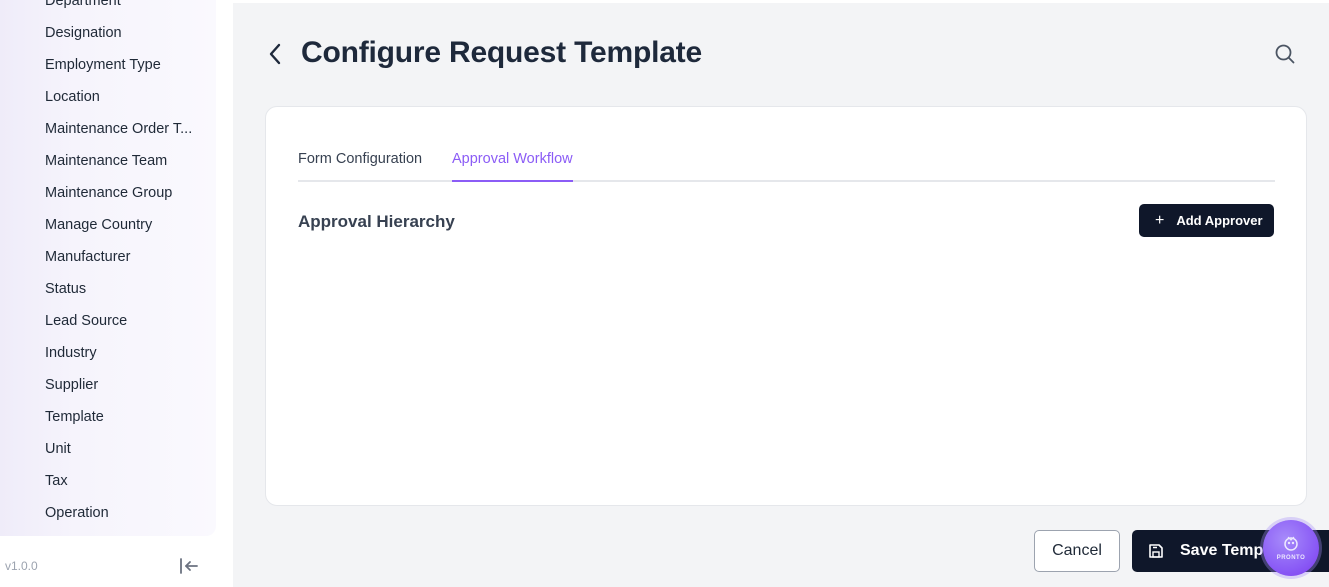 The width and height of the screenshot is (1329, 587). I want to click on save-icon, so click(1156, 551).